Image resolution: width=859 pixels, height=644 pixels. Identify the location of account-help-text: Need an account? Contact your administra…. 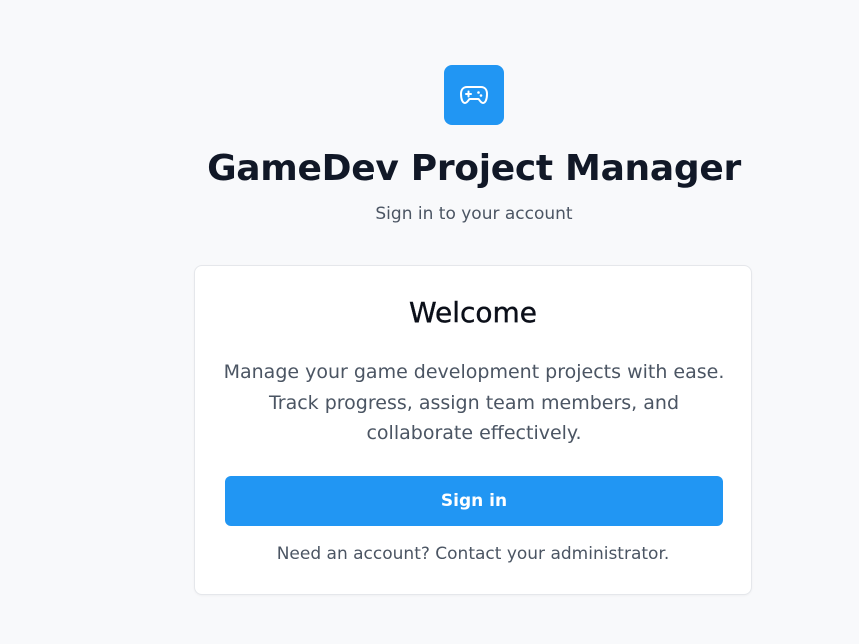
(473, 554).